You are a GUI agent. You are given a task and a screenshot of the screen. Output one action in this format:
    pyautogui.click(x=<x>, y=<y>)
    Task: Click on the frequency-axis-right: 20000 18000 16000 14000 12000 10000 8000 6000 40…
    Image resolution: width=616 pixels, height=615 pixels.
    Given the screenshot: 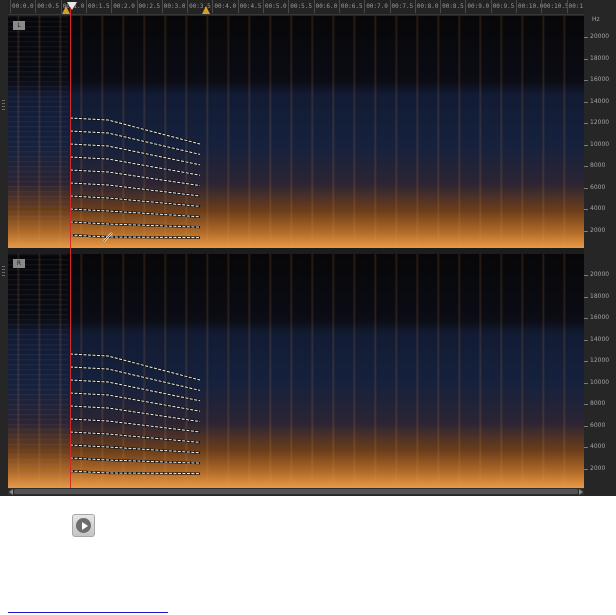 What is the action you would take?
    pyautogui.click(x=599, y=371)
    